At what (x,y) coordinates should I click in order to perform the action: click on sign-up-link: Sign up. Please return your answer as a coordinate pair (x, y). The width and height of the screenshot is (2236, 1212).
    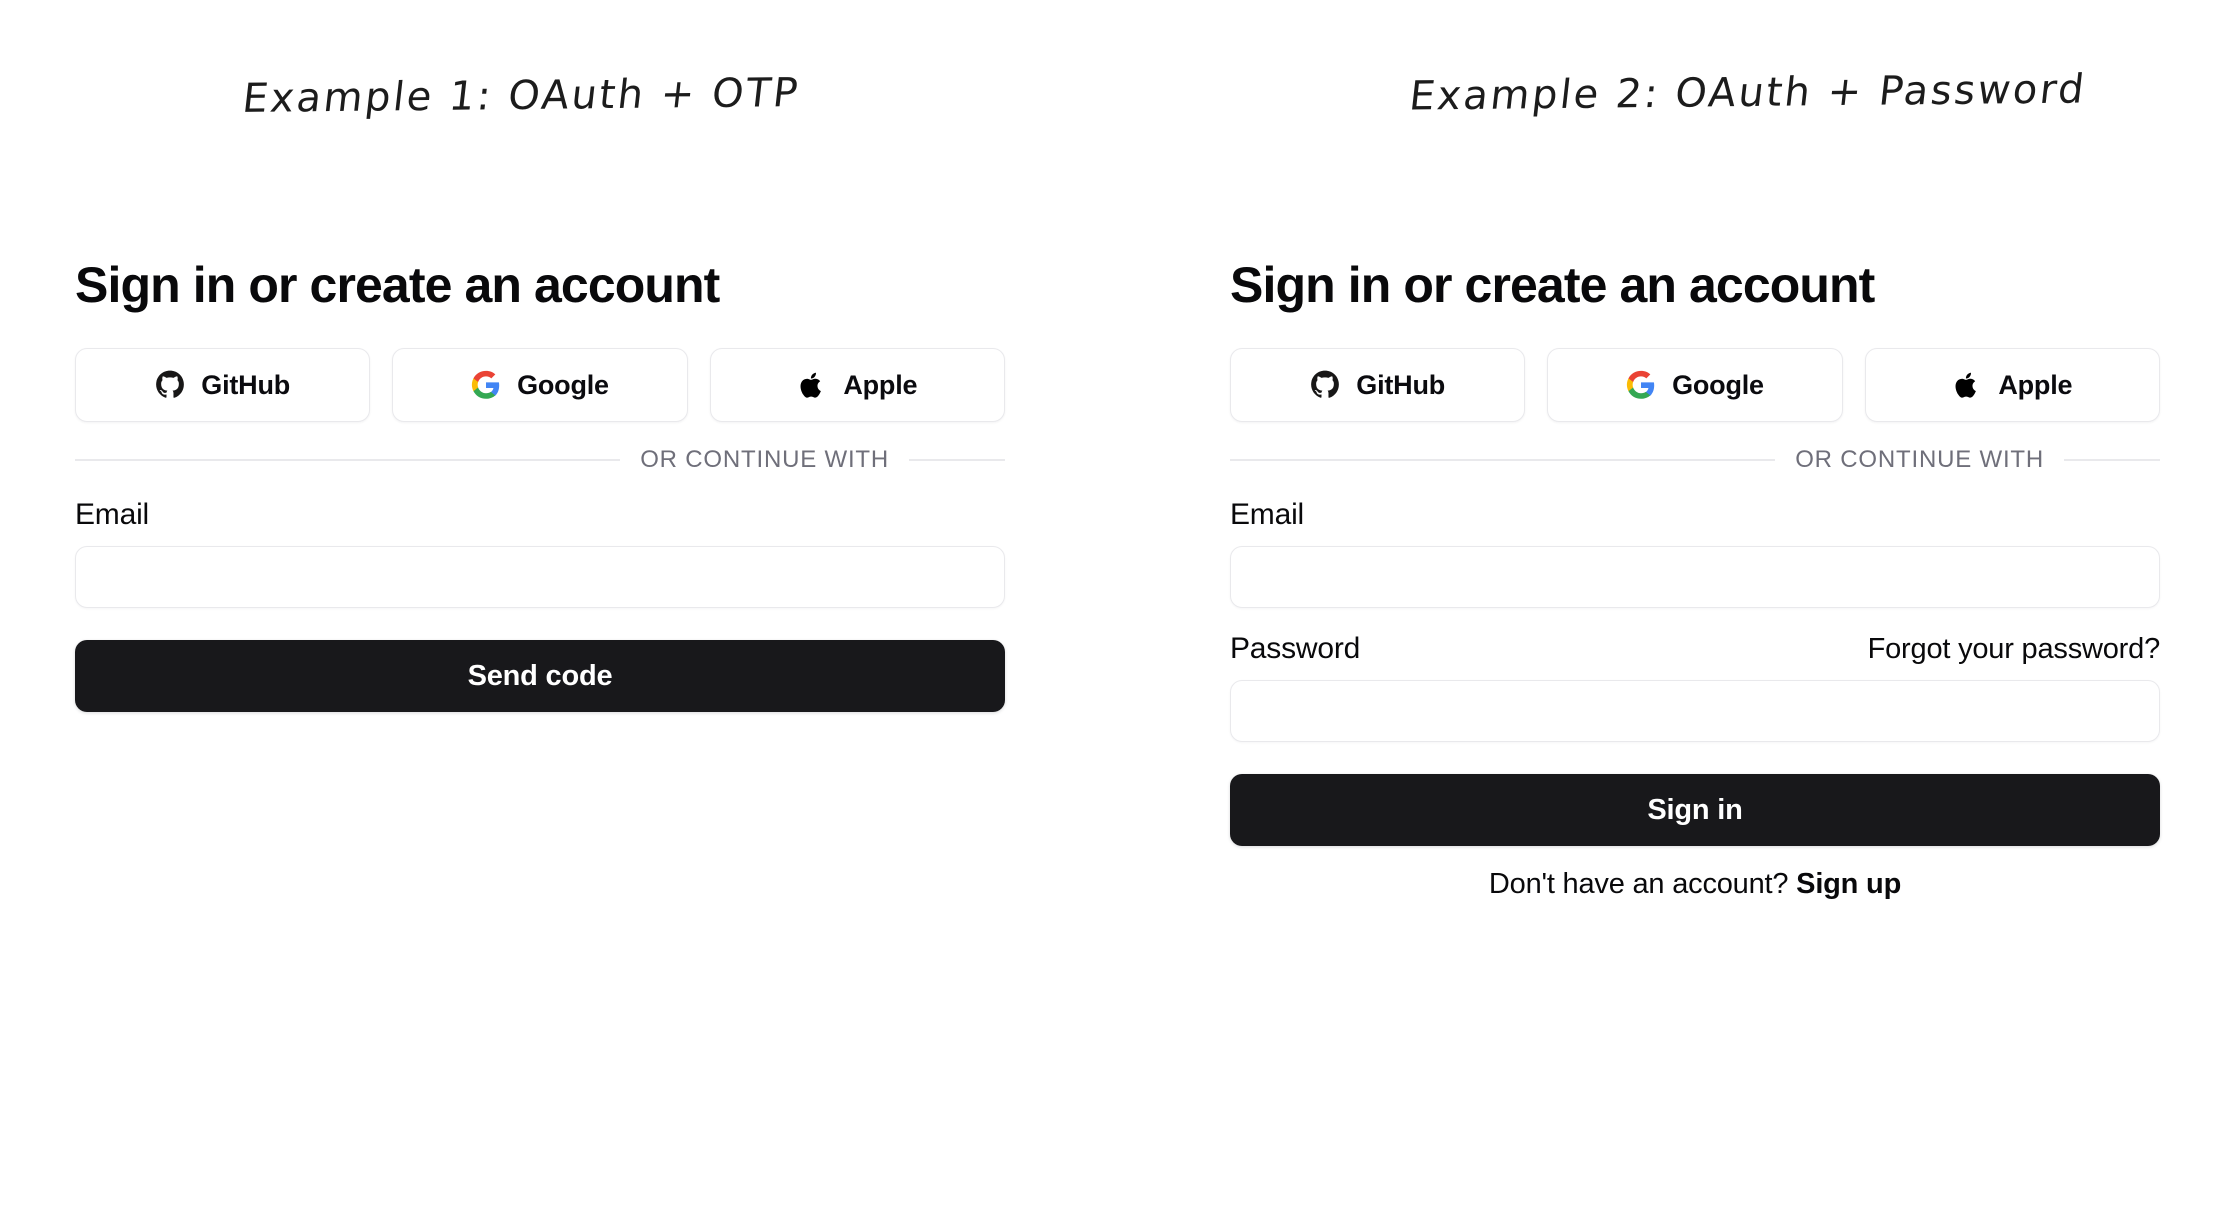
    Looking at the image, I should click on (1848, 884).